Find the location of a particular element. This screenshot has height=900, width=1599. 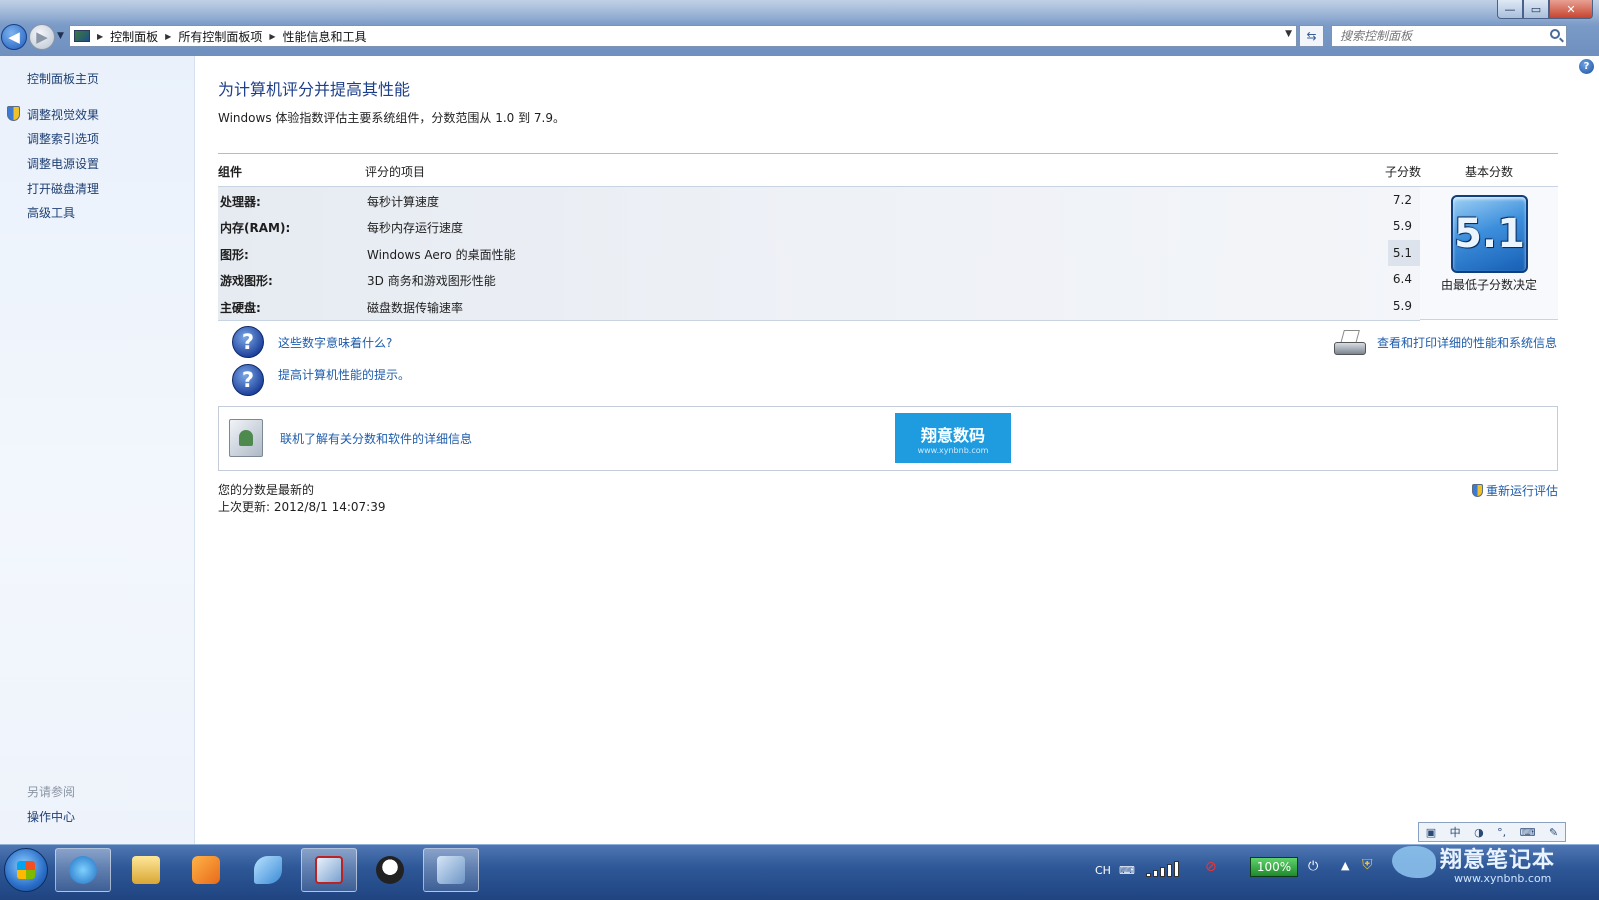

start-button is located at coordinates (26, 870).